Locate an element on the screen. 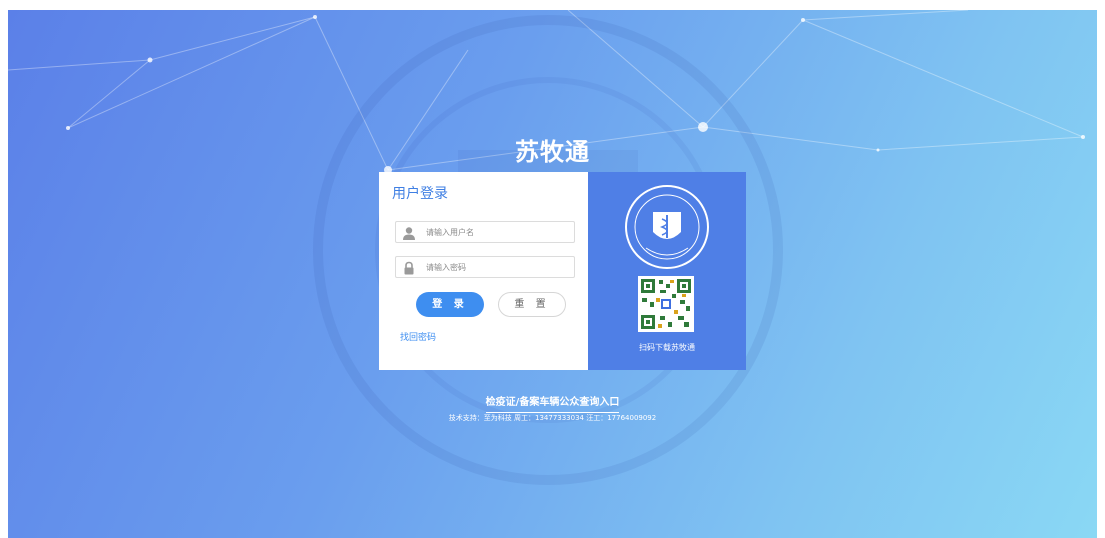  password-input is located at coordinates (496, 267).